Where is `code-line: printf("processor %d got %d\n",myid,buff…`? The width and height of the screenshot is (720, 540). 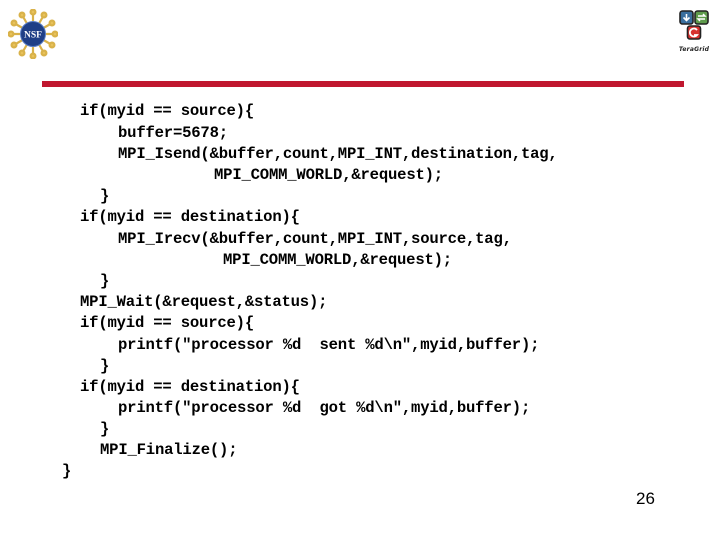 code-line: printf("processor %d got %d\n",myid,buff… is located at coordinates (324, 408).